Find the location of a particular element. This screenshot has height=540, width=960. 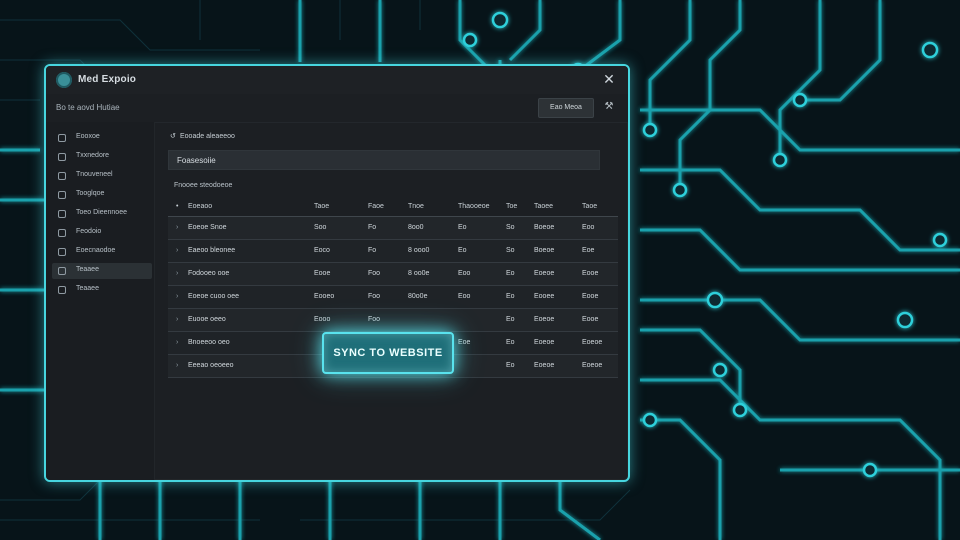

table-cell: Eooo is located at coordinates (322, 319).